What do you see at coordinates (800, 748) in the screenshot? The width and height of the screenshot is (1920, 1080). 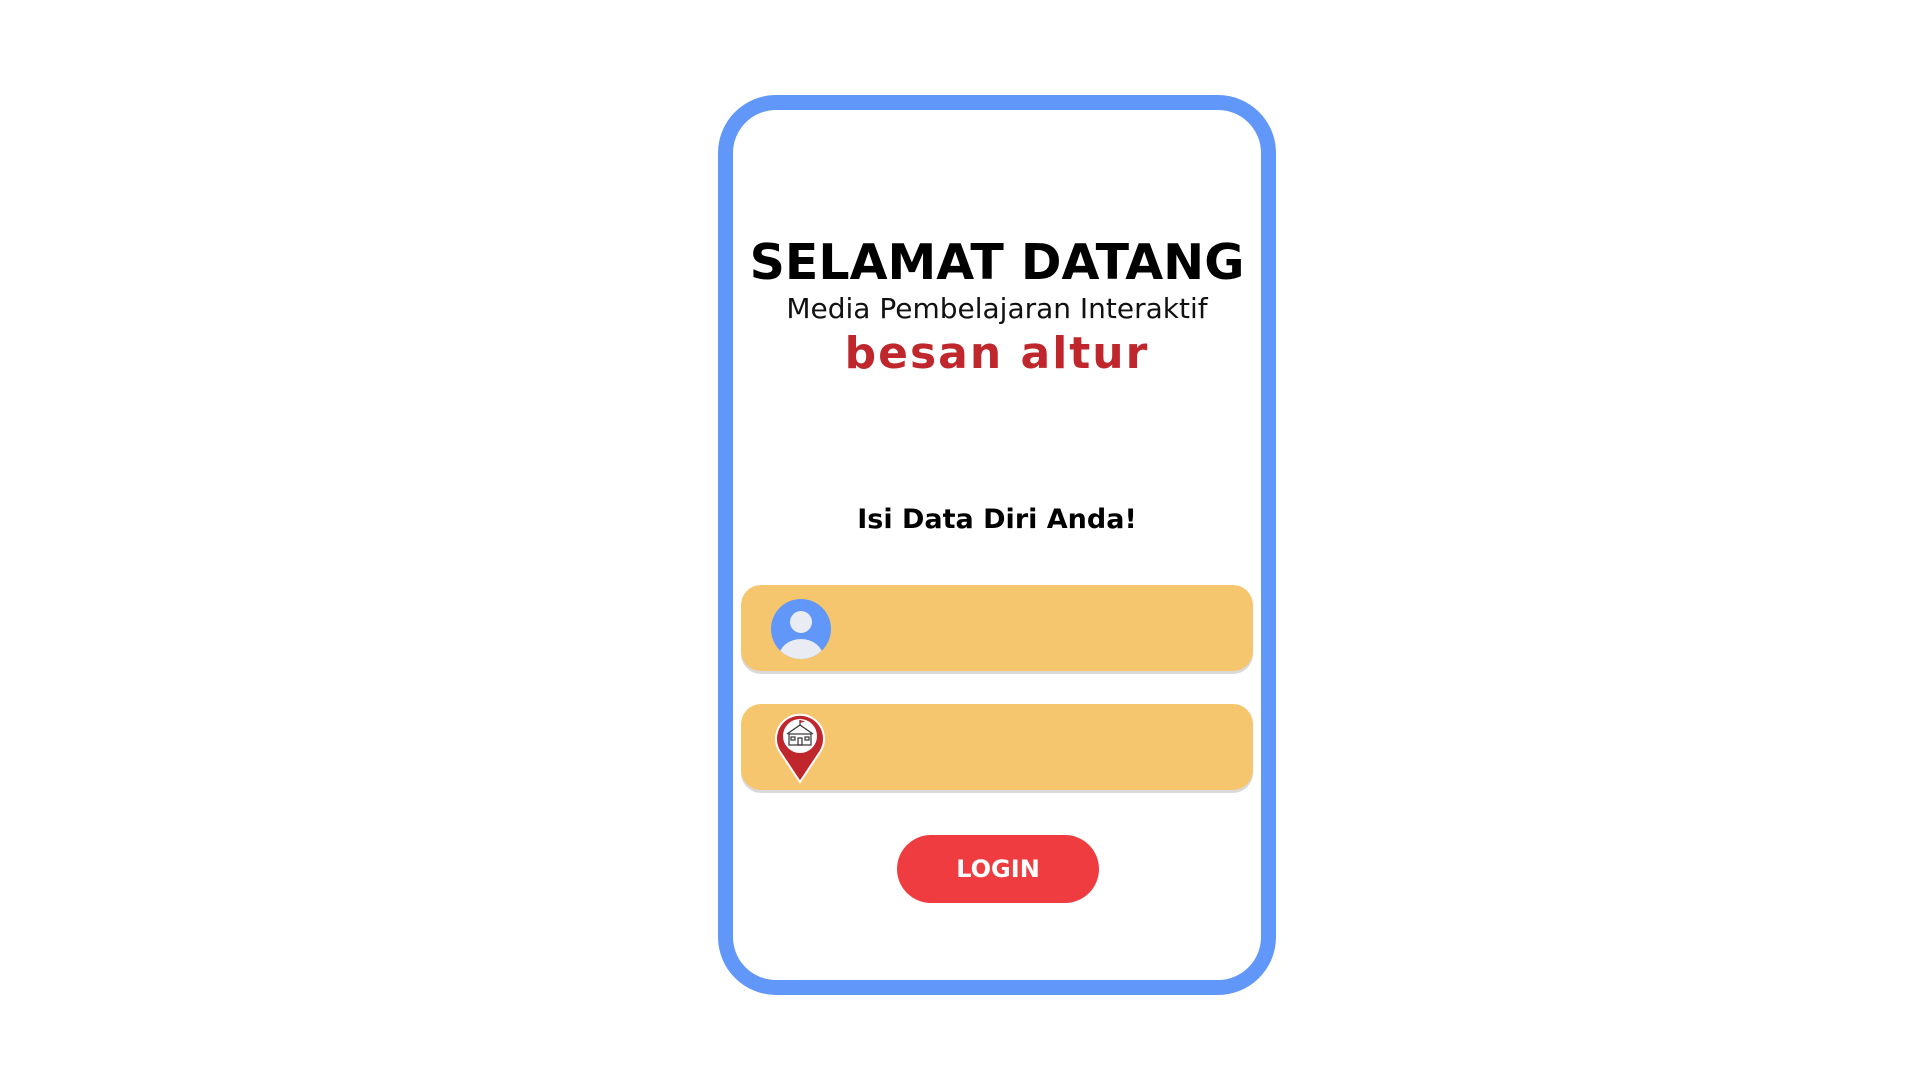 I see `school-location-pin-icon` at bounding box center [800, 748].